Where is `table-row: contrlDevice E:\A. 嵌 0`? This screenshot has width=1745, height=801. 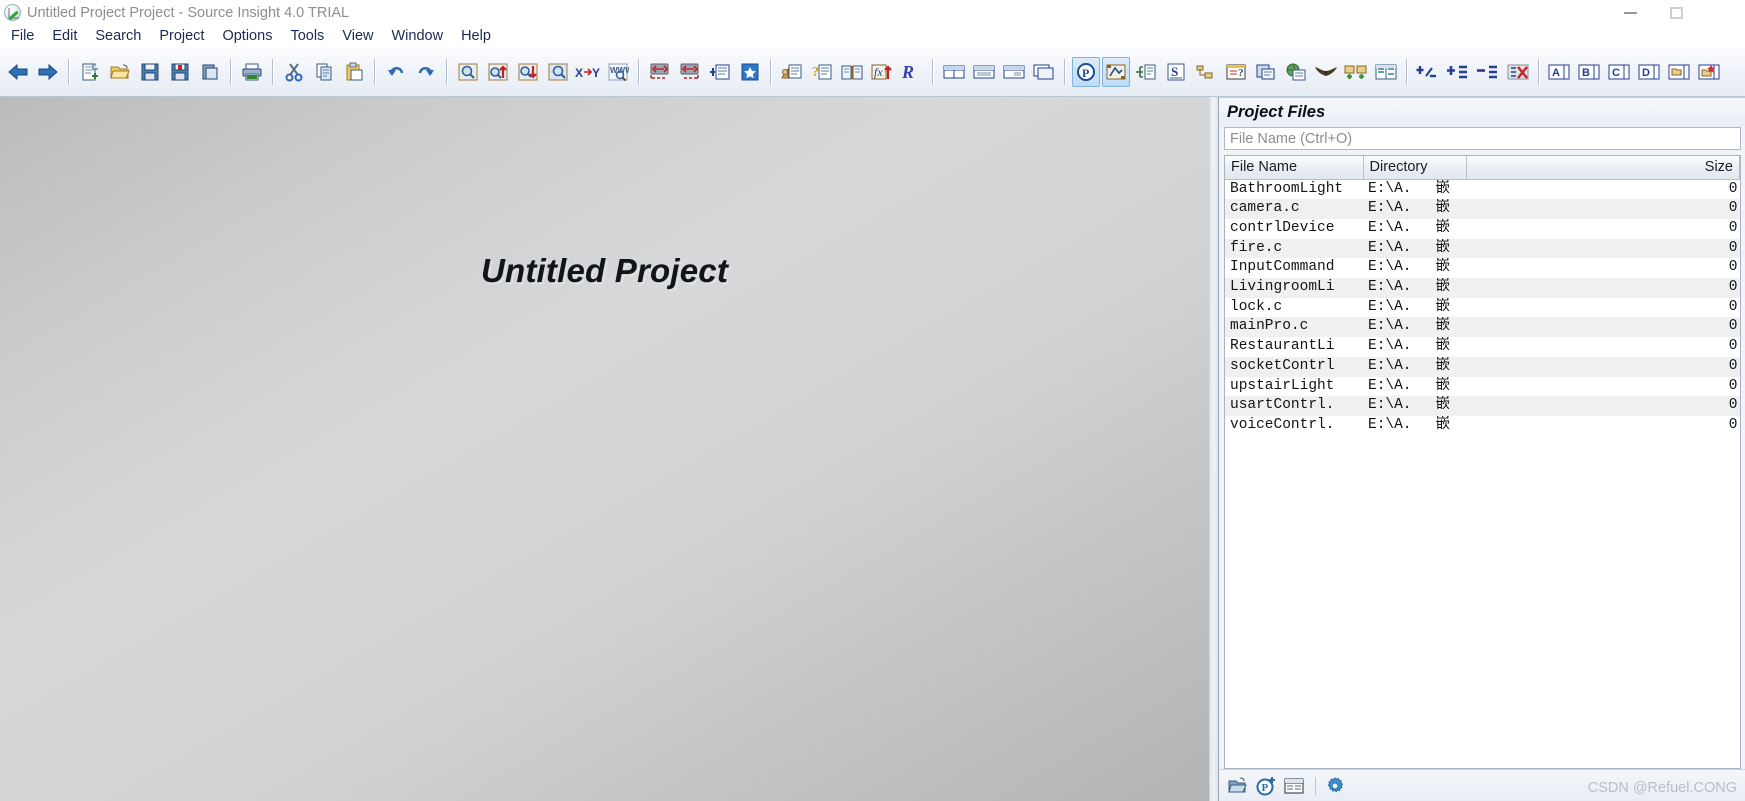
table-row: contrlDevice E:\A. 嵌 0 is located at coordinates (1482, 229).